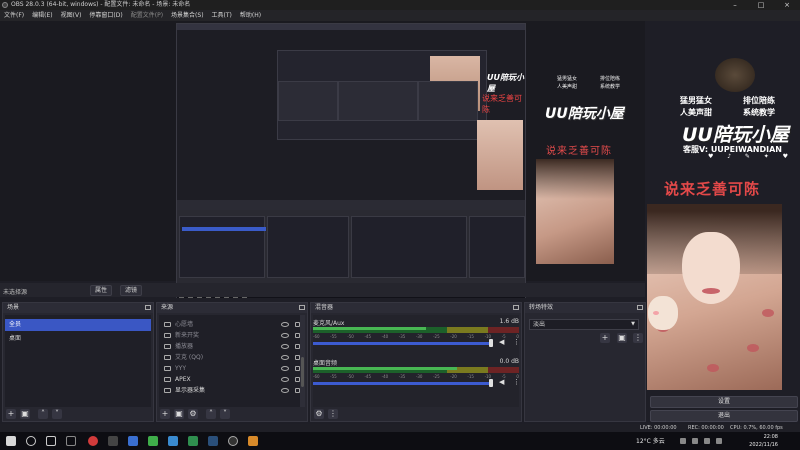  What do you see at coordinates (165, 414) in the screenshot?
I see `add-source-button: +` at bounding box center [165, 414].